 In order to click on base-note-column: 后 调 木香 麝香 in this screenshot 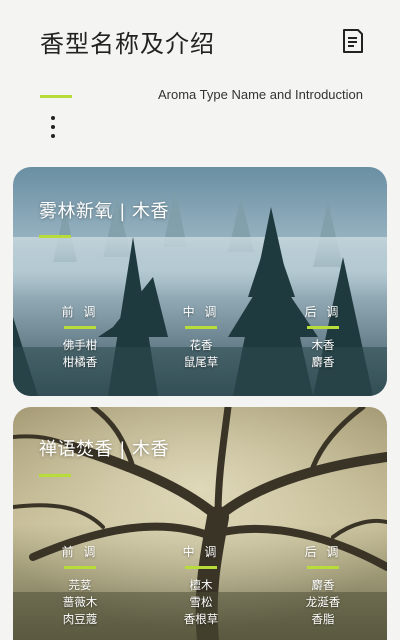, I will do `click(323, 337)`.